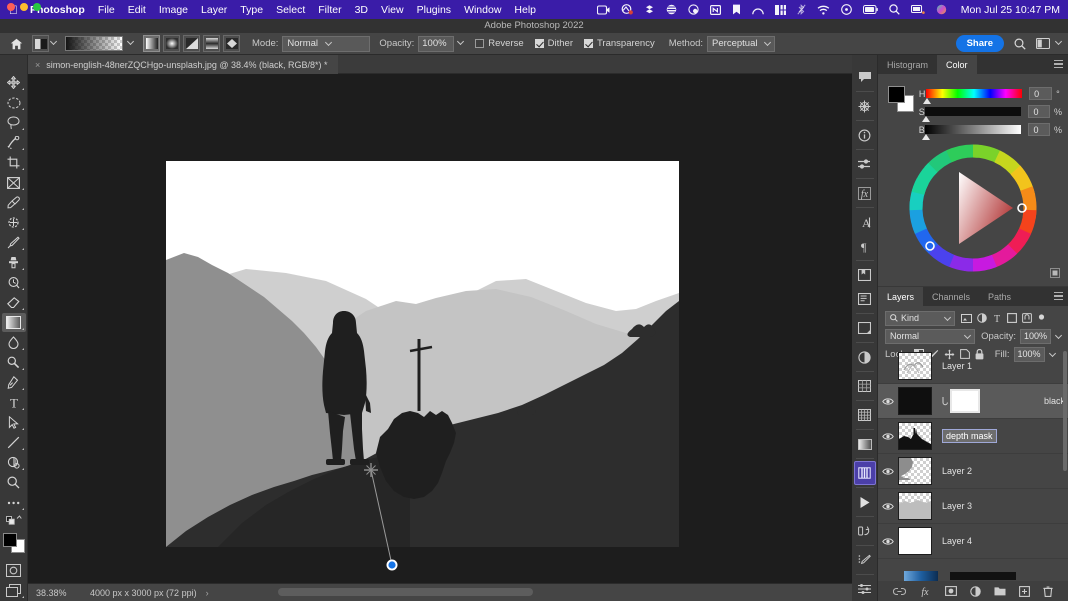  Describe the element at coordinates (14, 162) in the screenshot. I see `crop-tool` at that location.